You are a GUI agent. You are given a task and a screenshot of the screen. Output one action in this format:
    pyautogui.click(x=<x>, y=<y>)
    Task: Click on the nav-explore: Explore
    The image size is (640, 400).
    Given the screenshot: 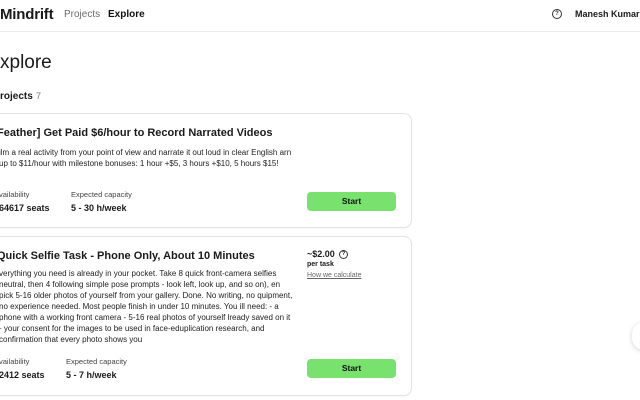 What is the action you would take?
    pyautogui.click(x=126, y=14)
    